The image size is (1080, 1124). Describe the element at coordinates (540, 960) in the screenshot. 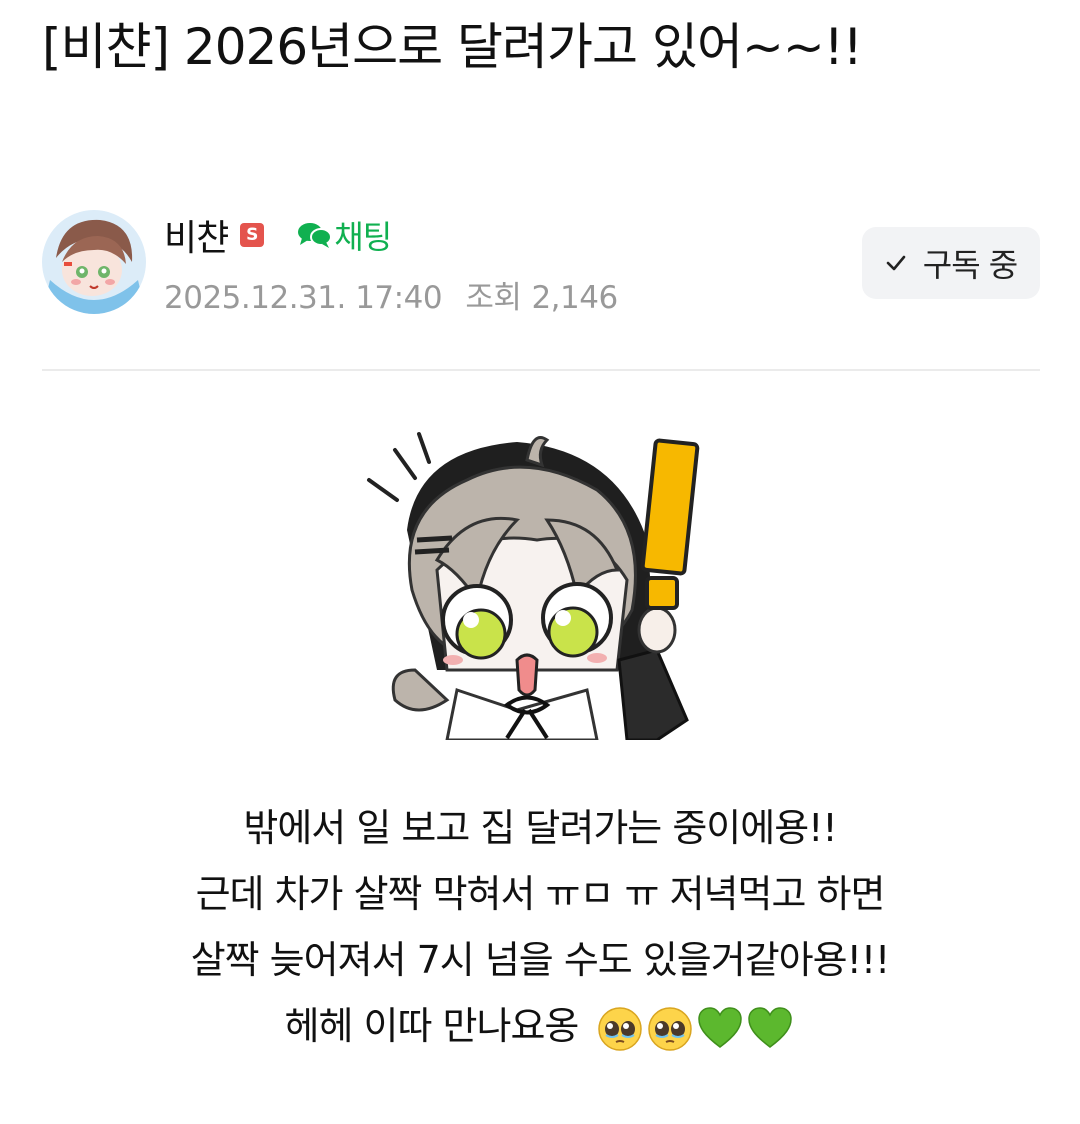

I see `body-line: 살짝 늦어져서 7시 넘을 수도 있을거같아용!!!` at that location.